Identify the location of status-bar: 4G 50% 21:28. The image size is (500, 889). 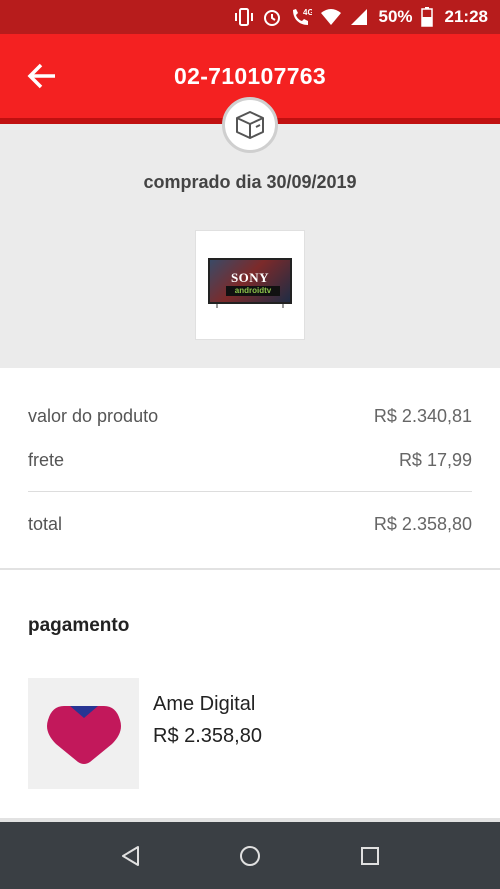
(250, 17).